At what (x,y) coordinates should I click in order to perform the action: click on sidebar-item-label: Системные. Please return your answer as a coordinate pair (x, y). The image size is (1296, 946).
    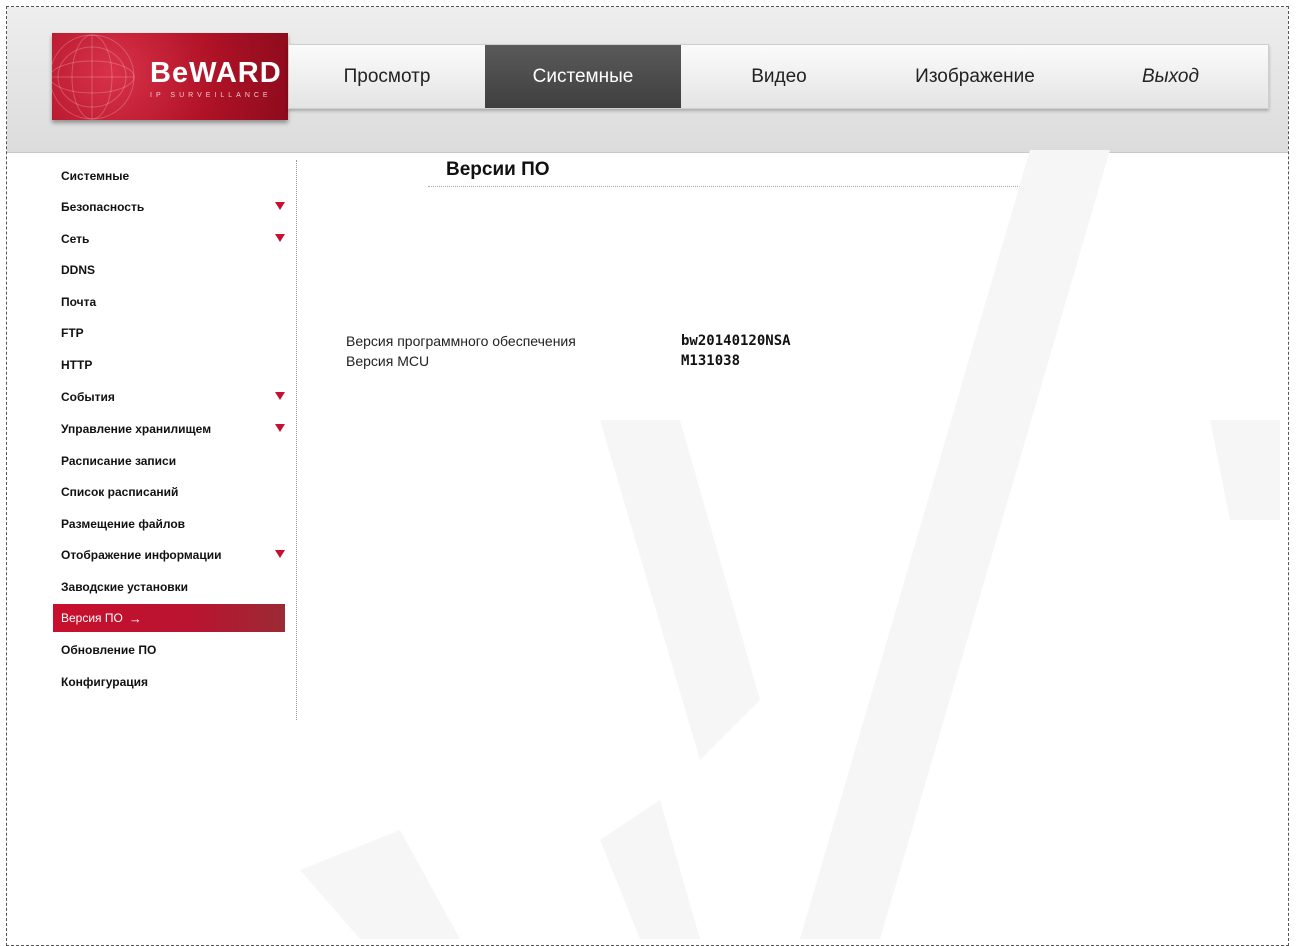
    Looking at the image, I should click on (95, 176).